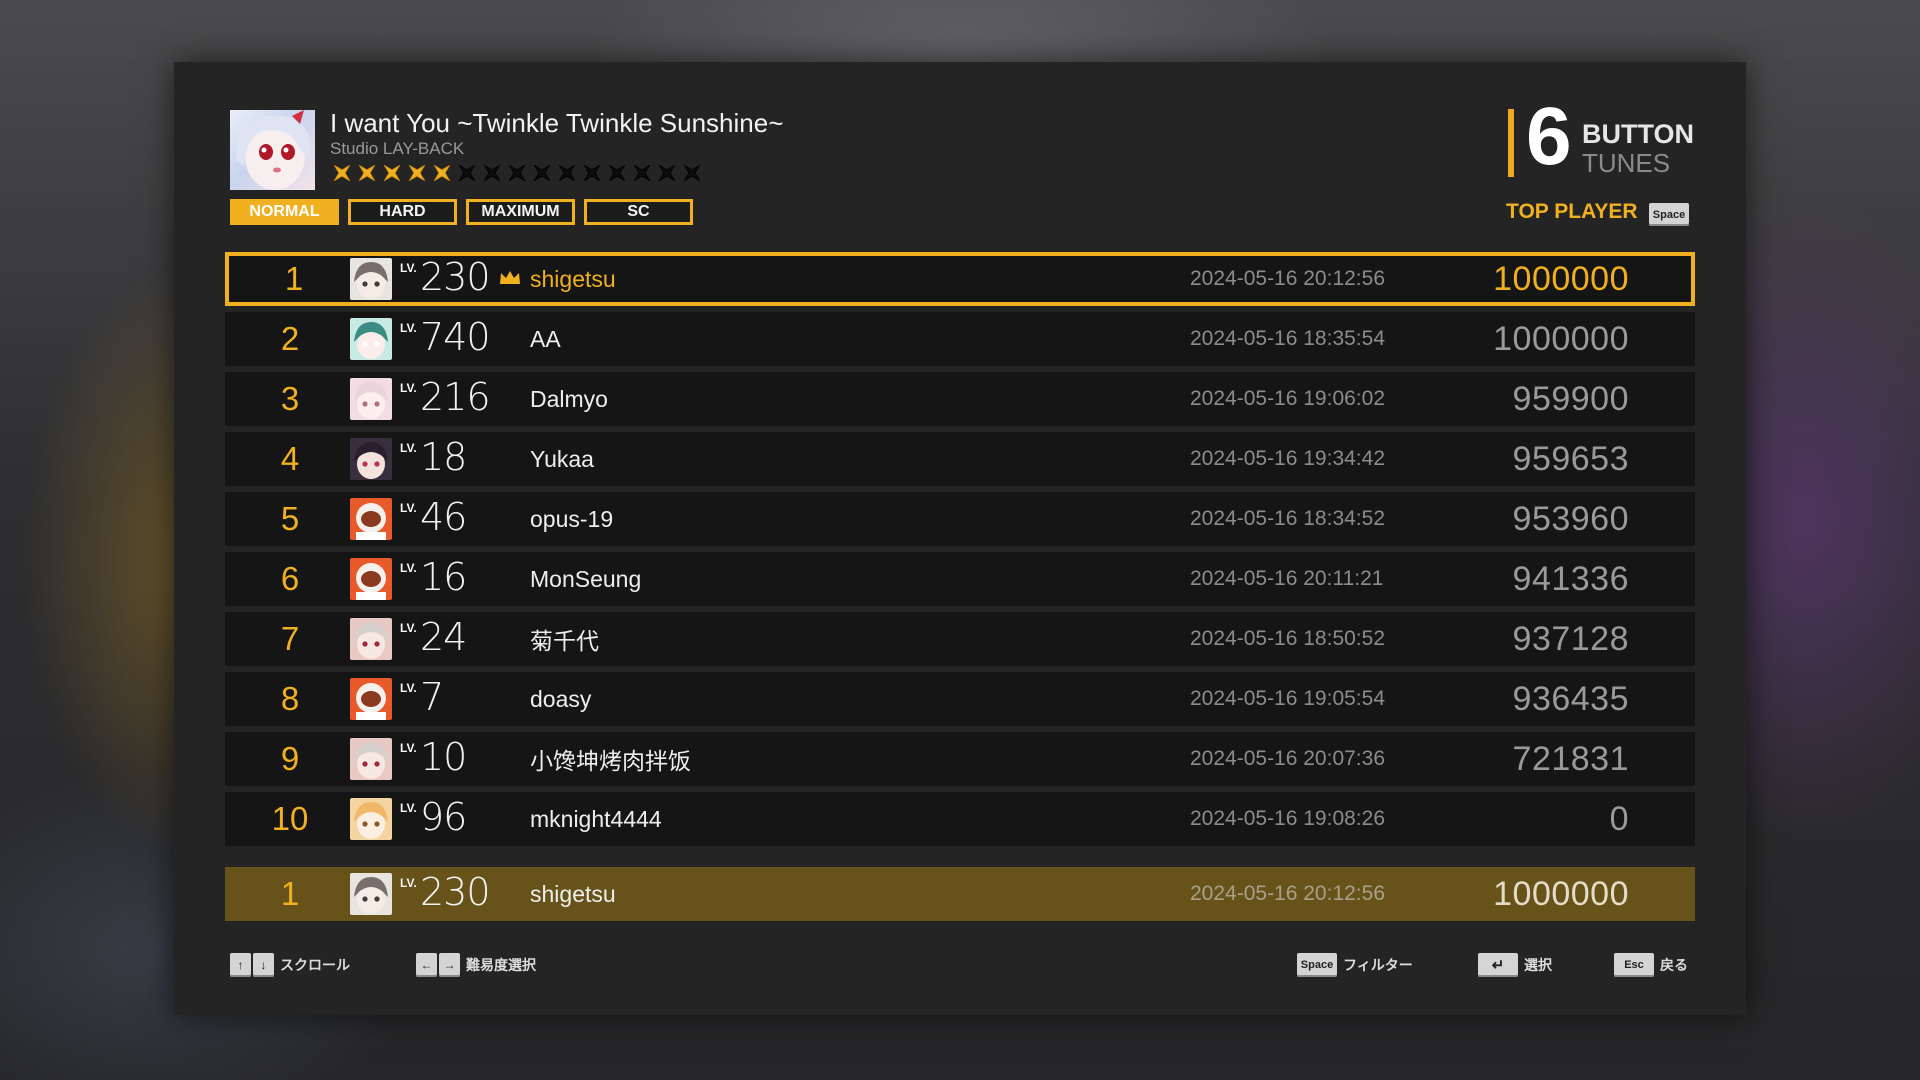  I want to click on leaderboard-row: 2 LV. 740 AA 2024-05-16 18:35:54 1000000, so click(960, 339).